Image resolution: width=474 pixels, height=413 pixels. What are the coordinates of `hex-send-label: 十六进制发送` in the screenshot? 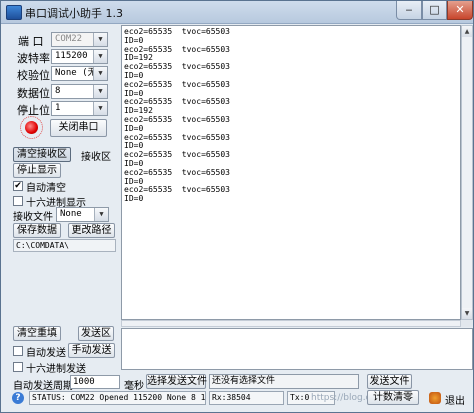 It's located at (56, 369).